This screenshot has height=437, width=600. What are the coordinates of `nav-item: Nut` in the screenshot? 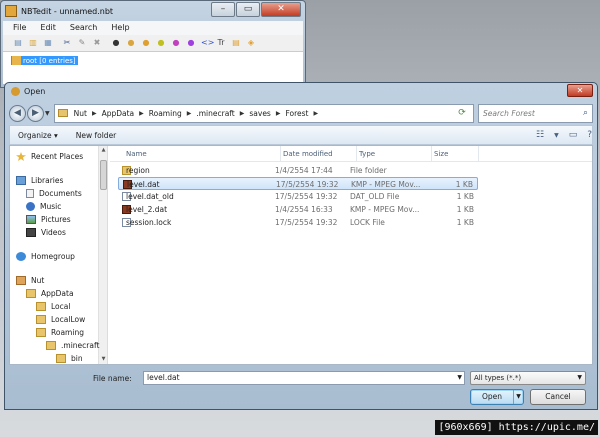 It's located at (30, 280).